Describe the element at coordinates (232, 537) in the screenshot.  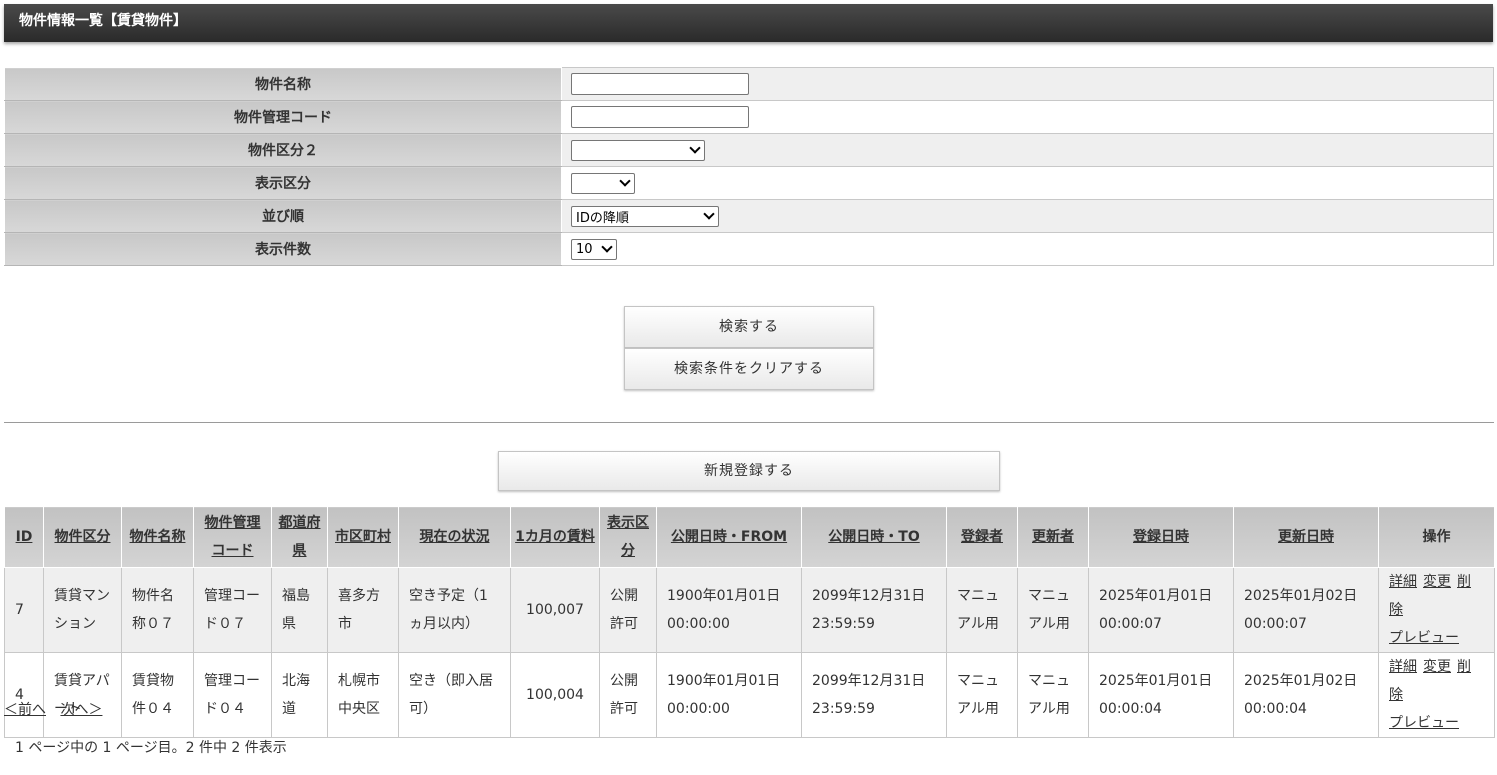
I see `col-header-code: 物件管理コード` at that location.